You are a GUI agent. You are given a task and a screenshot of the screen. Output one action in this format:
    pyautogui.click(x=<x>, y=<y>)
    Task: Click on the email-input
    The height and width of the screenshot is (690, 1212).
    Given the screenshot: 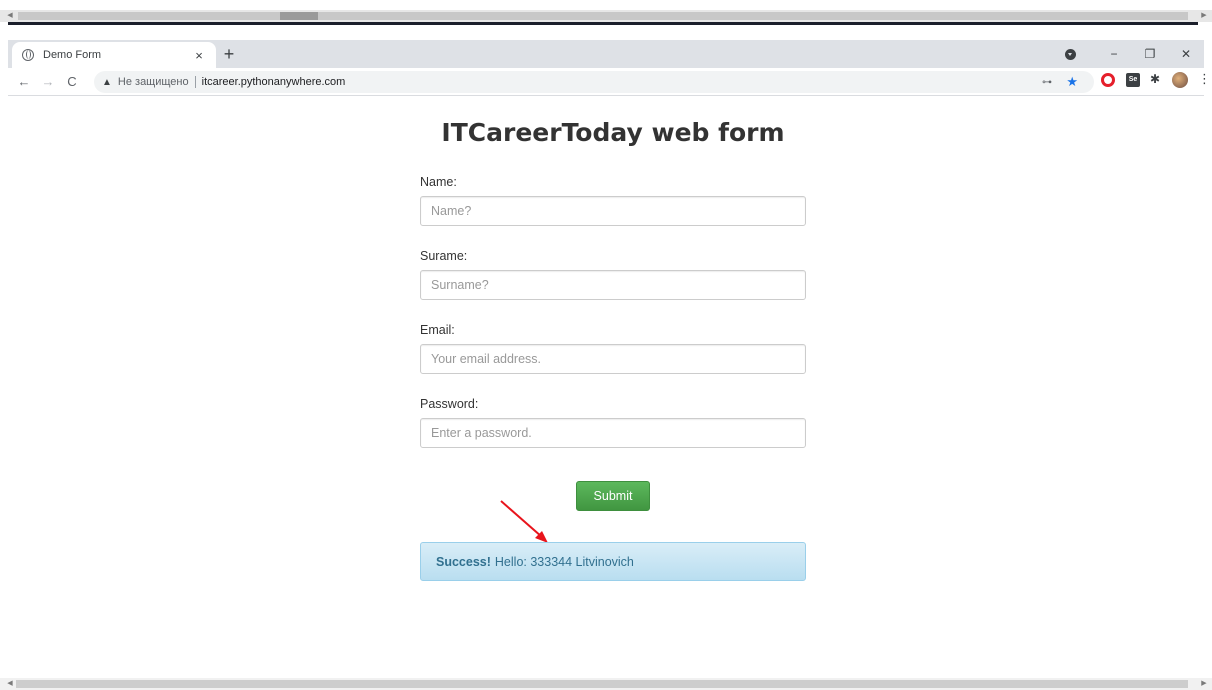 What is the action you would take?
    pyautogui.click(x=613, y=359)
    